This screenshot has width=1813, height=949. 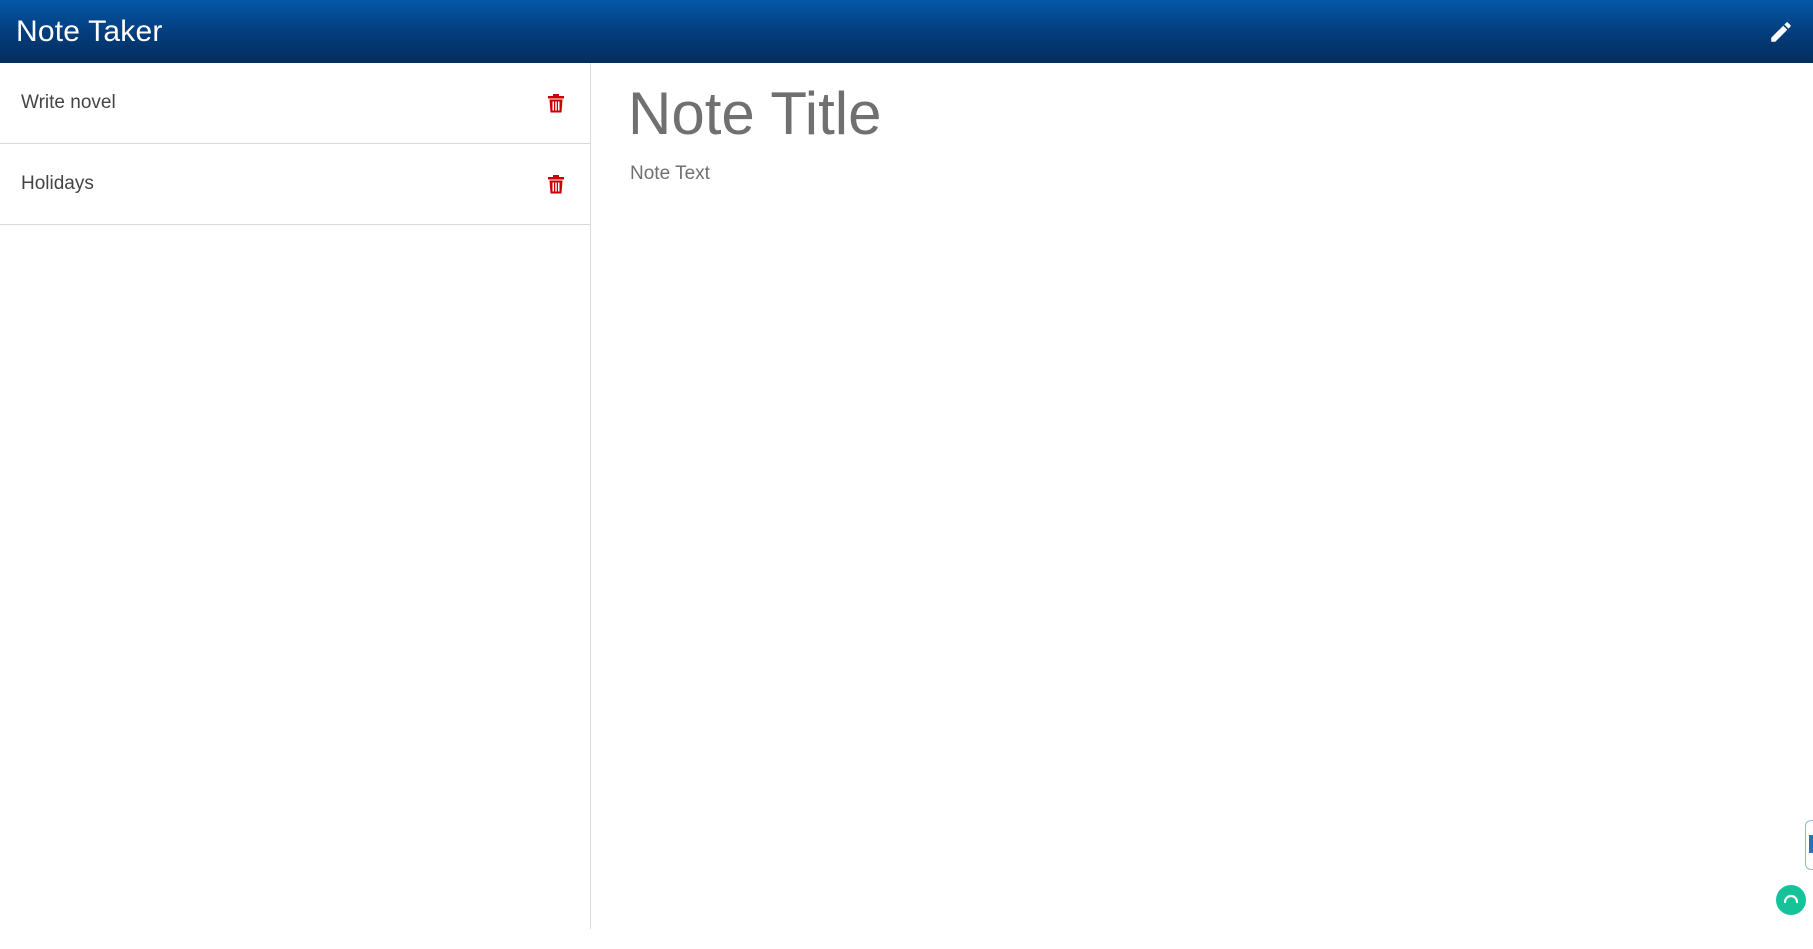 What do you see at coordinates (89, 31) in the screenshot?
I see `app-title: Note Taker` at bounding box center [89, 31].